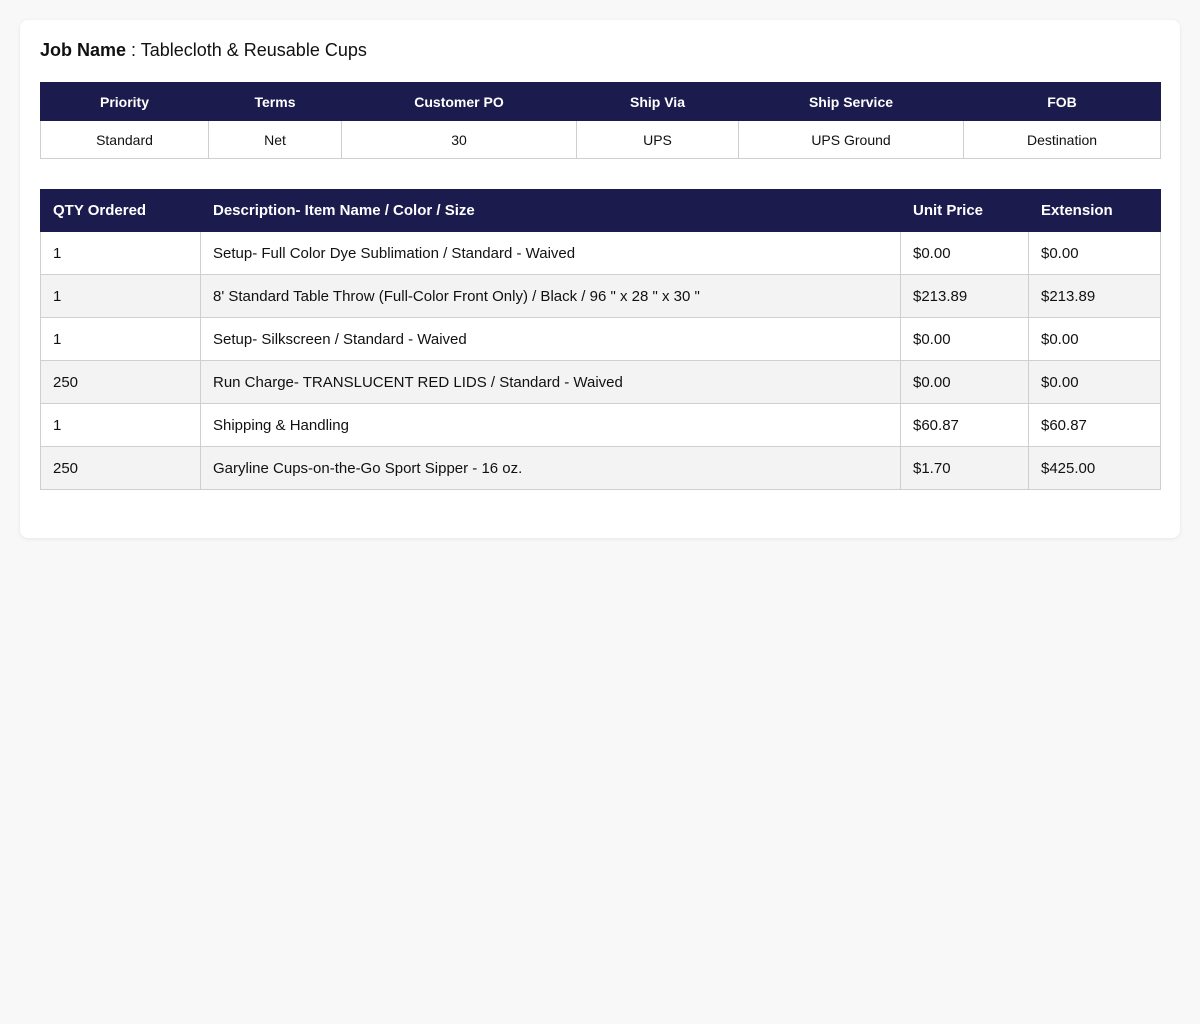  Describe the element at coordinates (124, 101) in the screenshot. I see `header-priority: Priority` at that location.